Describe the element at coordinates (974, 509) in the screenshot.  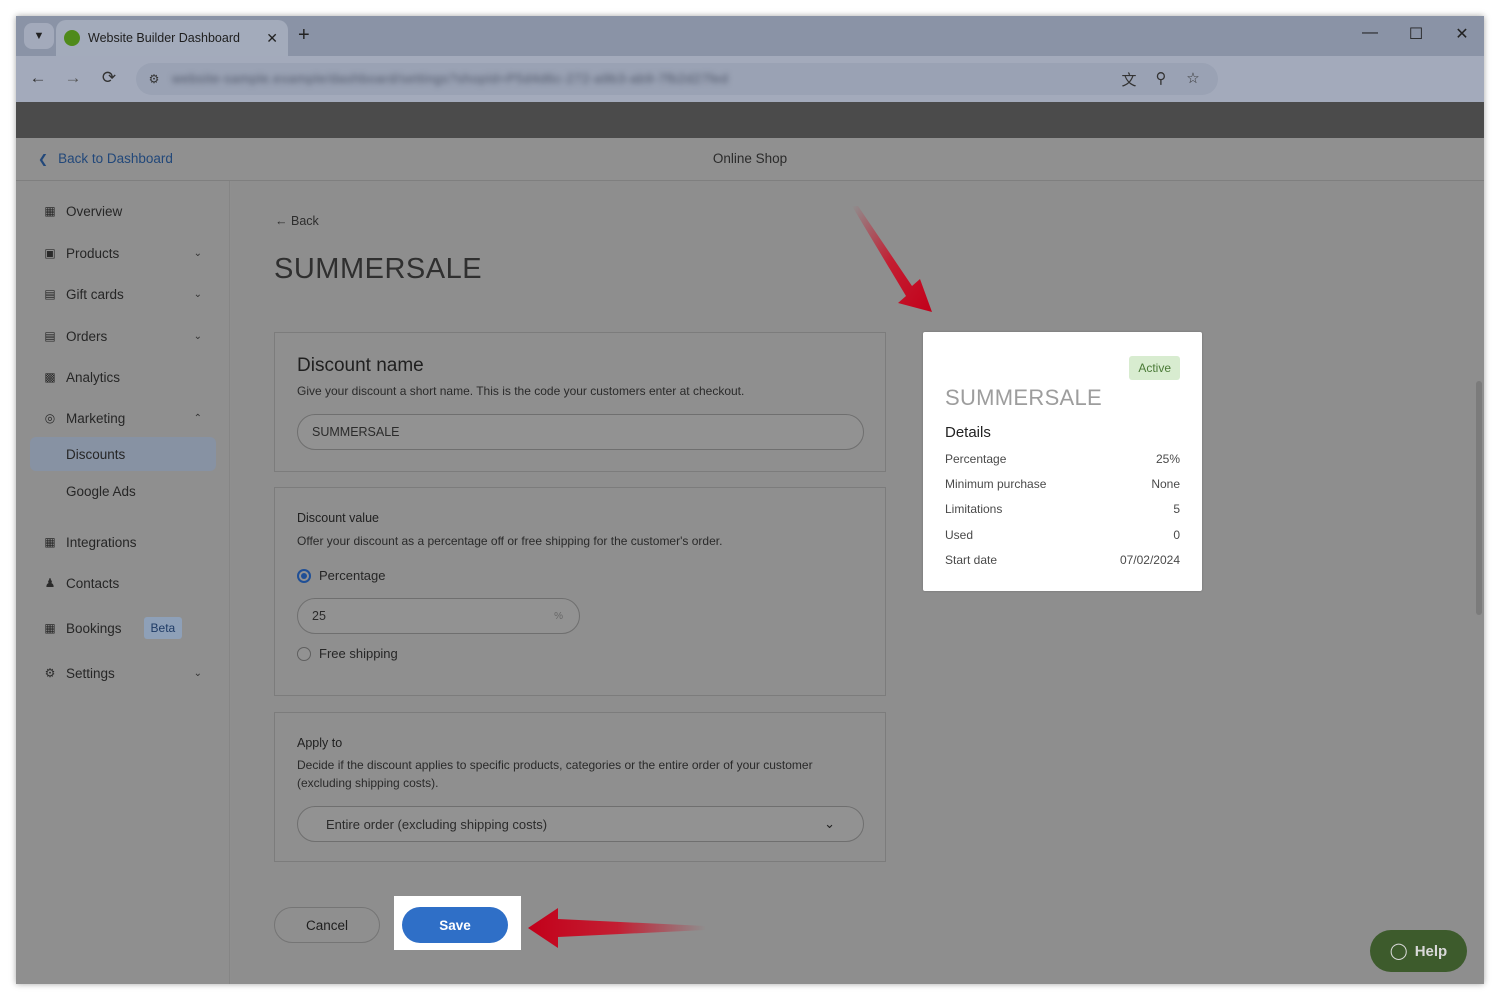
I see `summary-row-label: Limitations` at that location.